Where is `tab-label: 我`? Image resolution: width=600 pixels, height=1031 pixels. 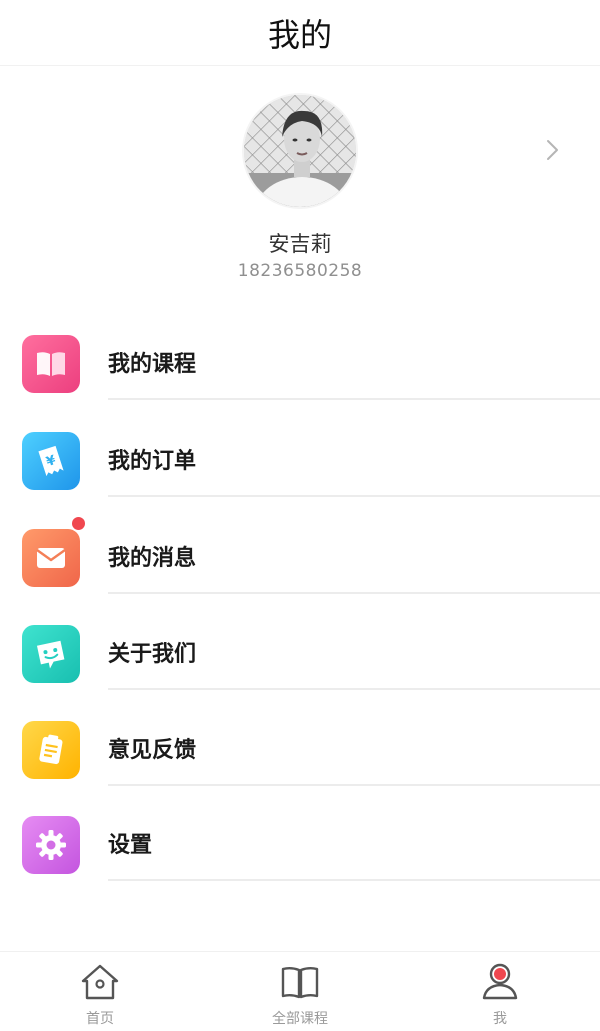
tab-label: 我 is located at coordinates (500, 1019).